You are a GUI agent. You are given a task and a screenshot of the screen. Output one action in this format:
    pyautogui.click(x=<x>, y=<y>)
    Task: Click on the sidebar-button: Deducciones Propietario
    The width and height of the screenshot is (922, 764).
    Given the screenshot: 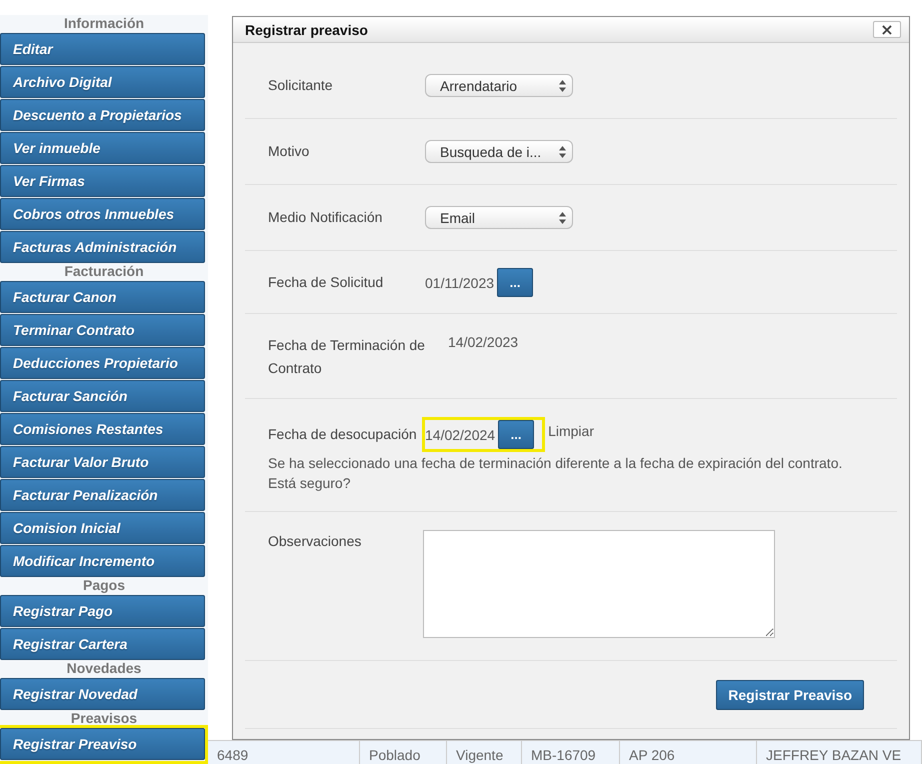 What is the action you would take?
    pyautogui.click(x=102, y=363)
    